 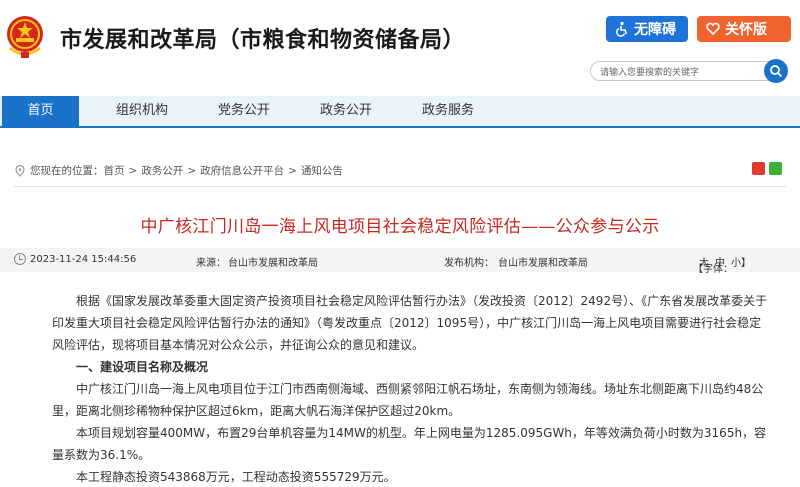 What do you see at coordinates (400, 112) in the screenshot?
I see `main-nav: 首页 组织机构 党务公开 政务公开 政务服务` at bounding box center [400, 112].